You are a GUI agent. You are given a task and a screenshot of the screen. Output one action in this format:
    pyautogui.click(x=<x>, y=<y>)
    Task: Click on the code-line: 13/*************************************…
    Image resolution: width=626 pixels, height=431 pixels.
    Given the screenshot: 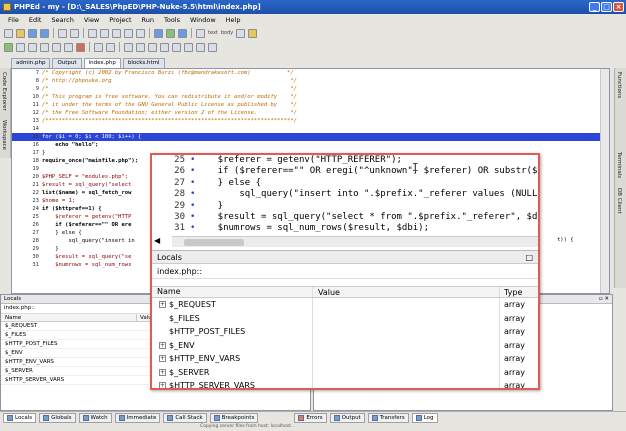 What is the action you would take?
    pyautogui.click(x=310, y=121)
    